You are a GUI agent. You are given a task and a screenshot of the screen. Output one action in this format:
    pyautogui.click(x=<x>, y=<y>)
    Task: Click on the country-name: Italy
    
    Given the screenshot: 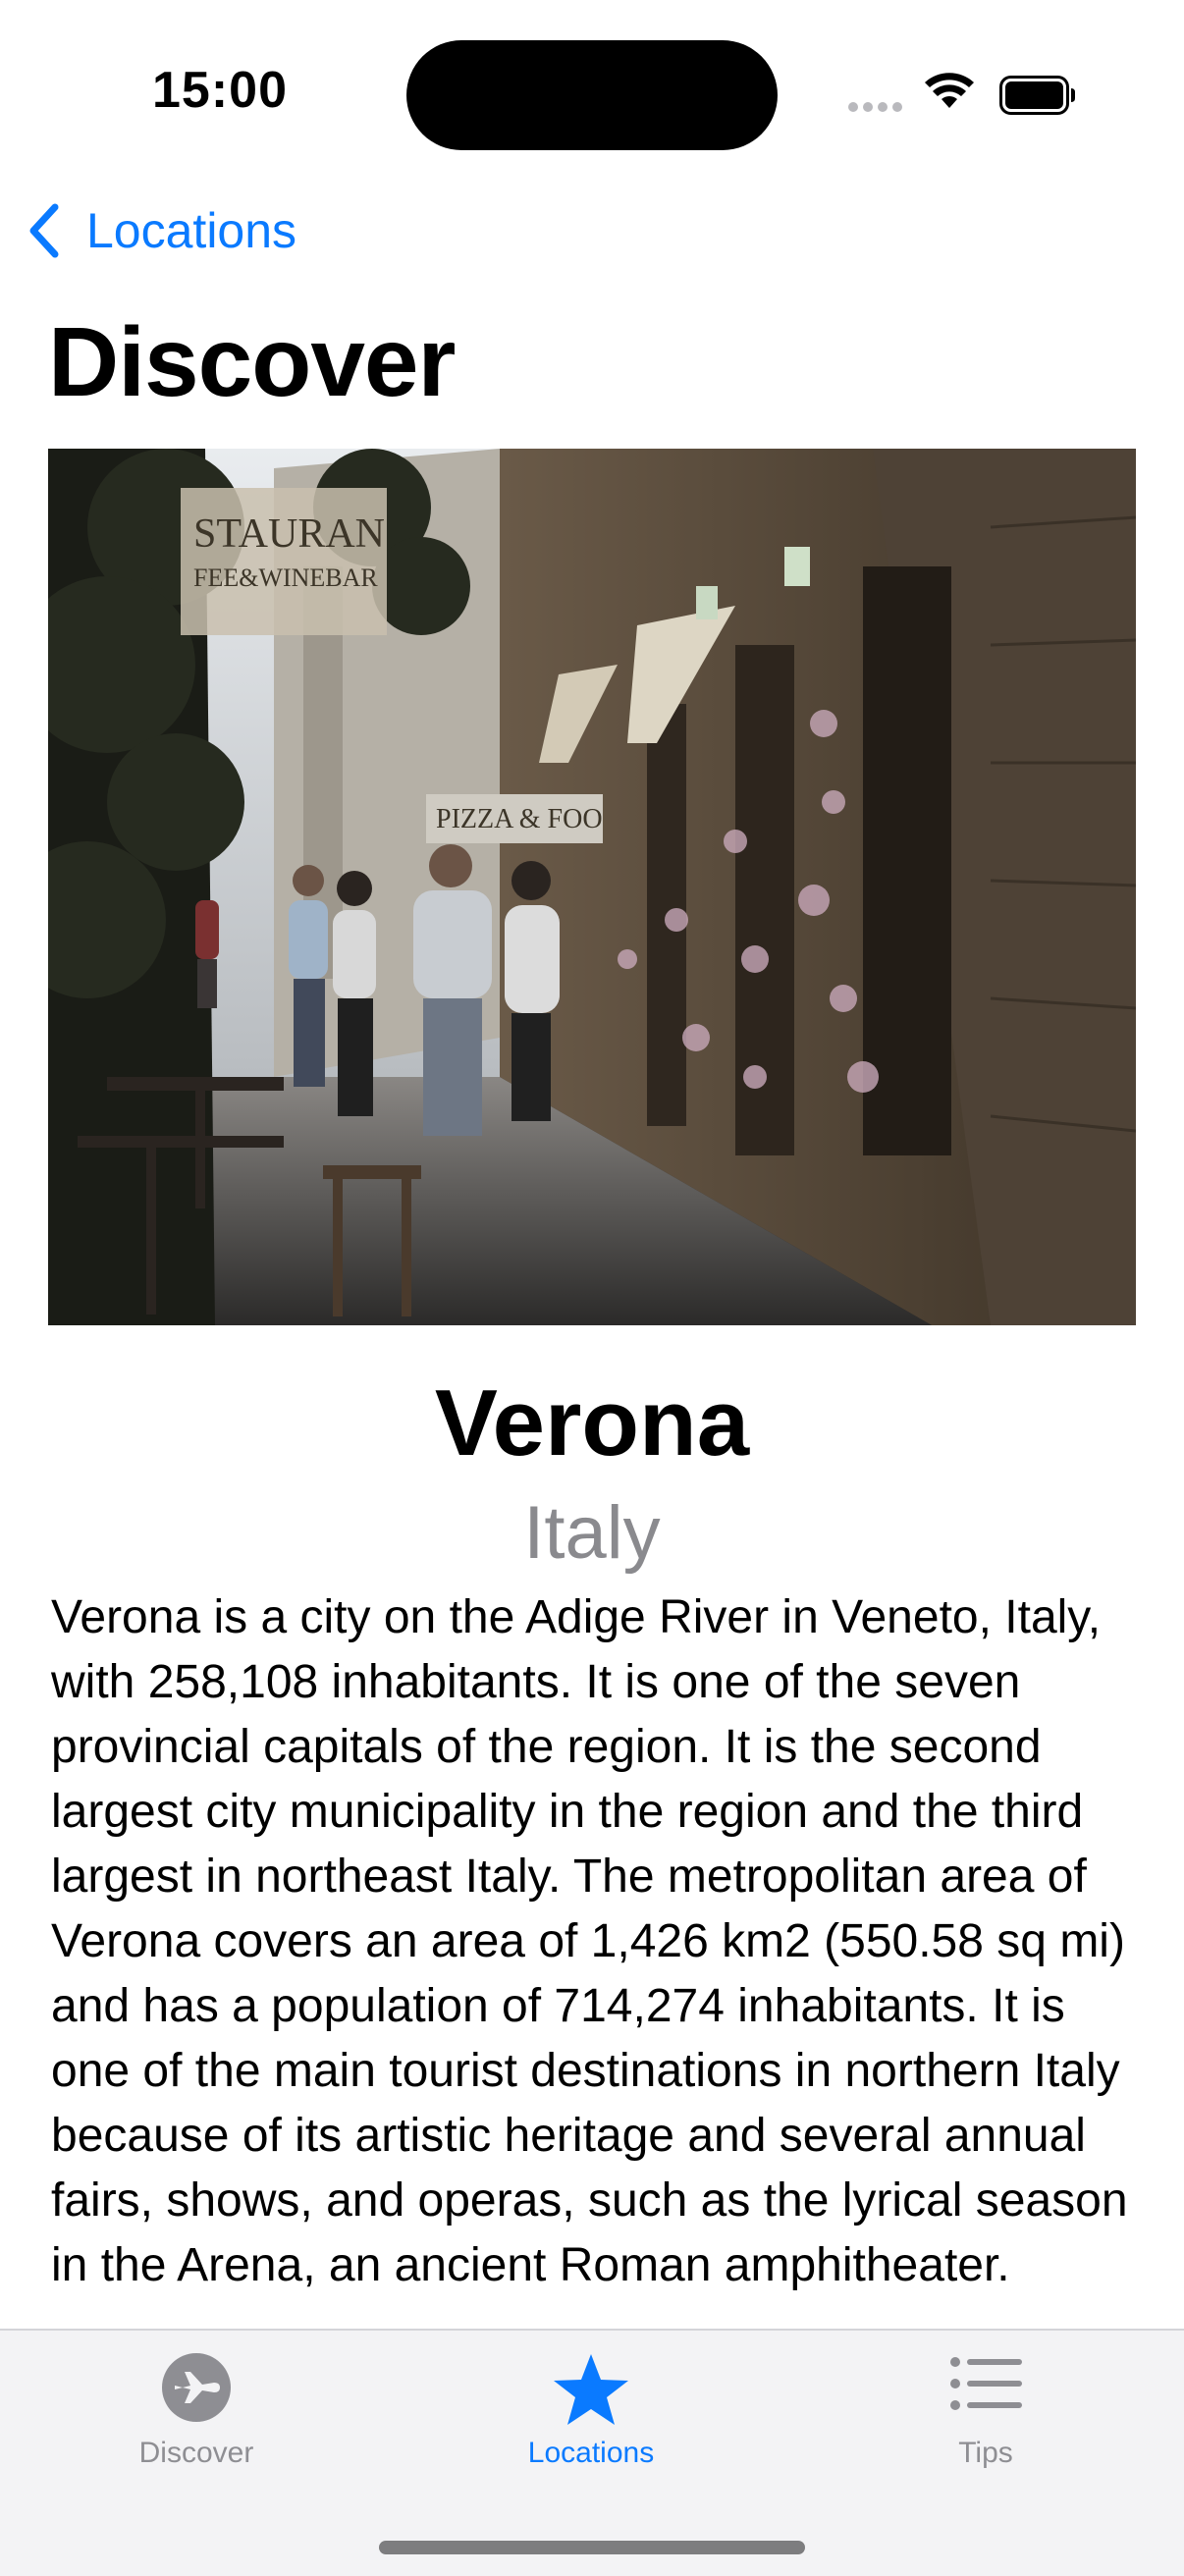 What is the action you would take?
    pyautogui.click(x=592, y=1533)
    